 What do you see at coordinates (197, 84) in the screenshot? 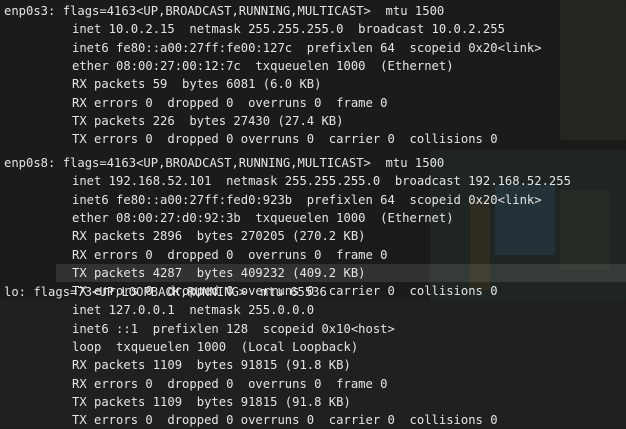
I see `interface-detail-line: RX packets 59 bytes 6081 (6.0 KB)` at bounding box center [197, 84].